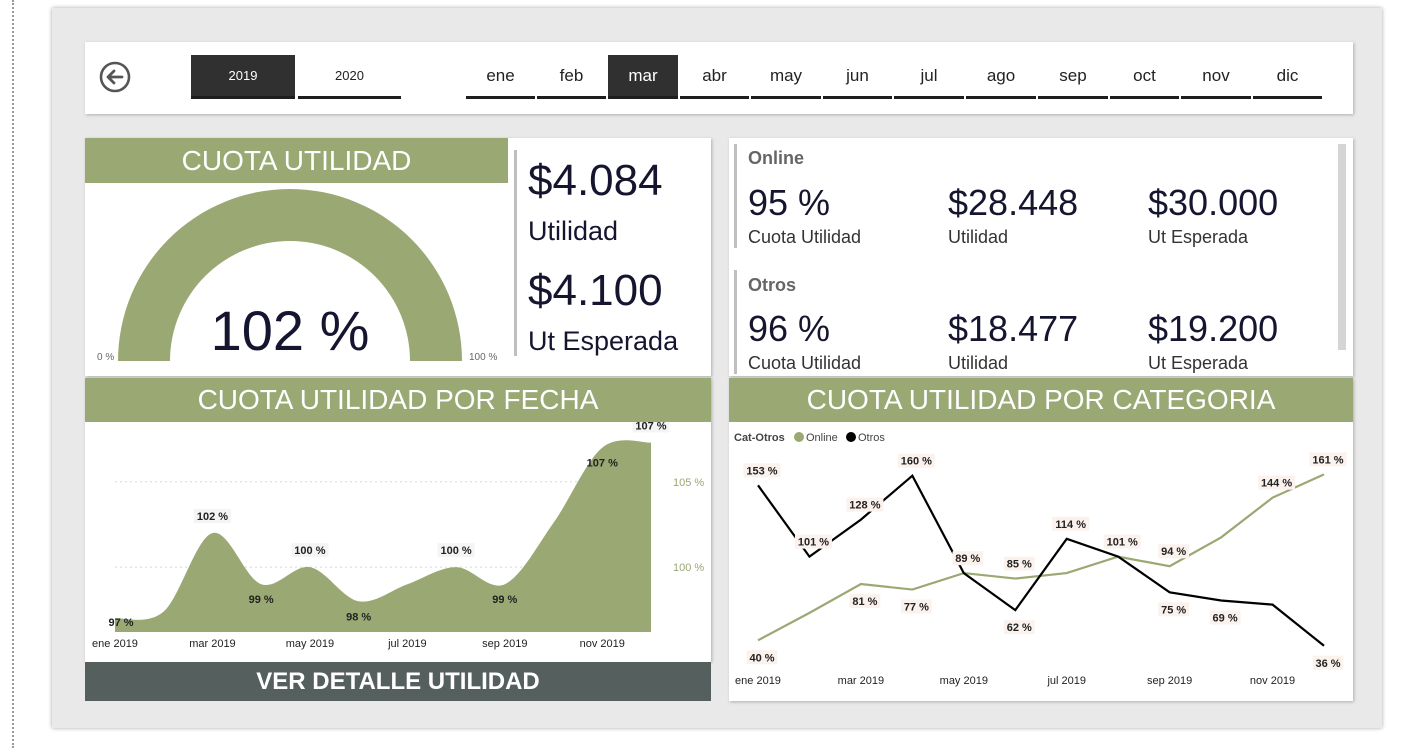  Describe the element at coordinates (851, 437) in the screenshot. I see `legend-marker-otros` at that location.